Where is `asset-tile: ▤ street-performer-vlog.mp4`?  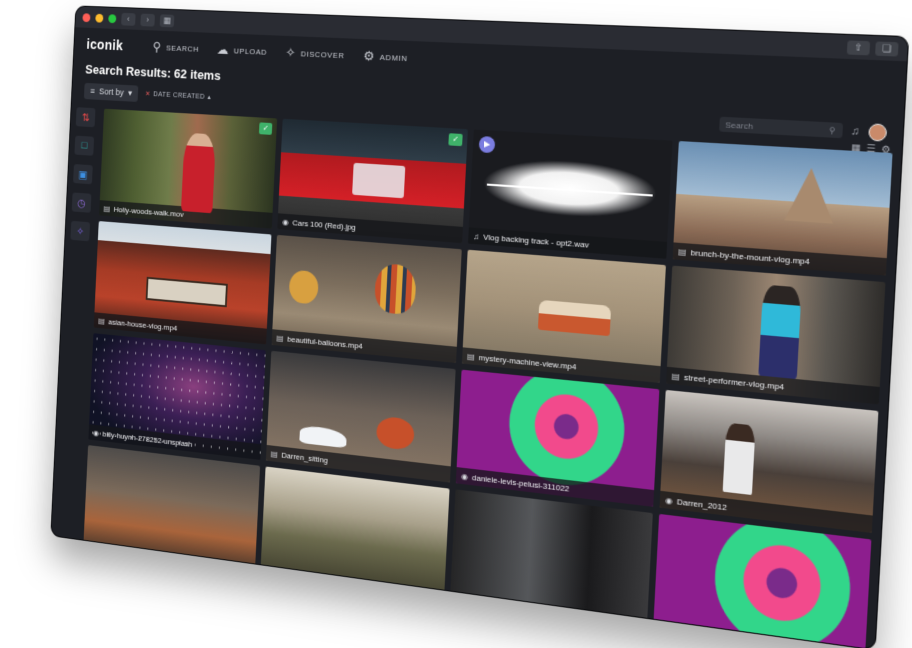
asset-tile: ▤ street-performer-vlog.mp4 is located at coordinates (775, 335).